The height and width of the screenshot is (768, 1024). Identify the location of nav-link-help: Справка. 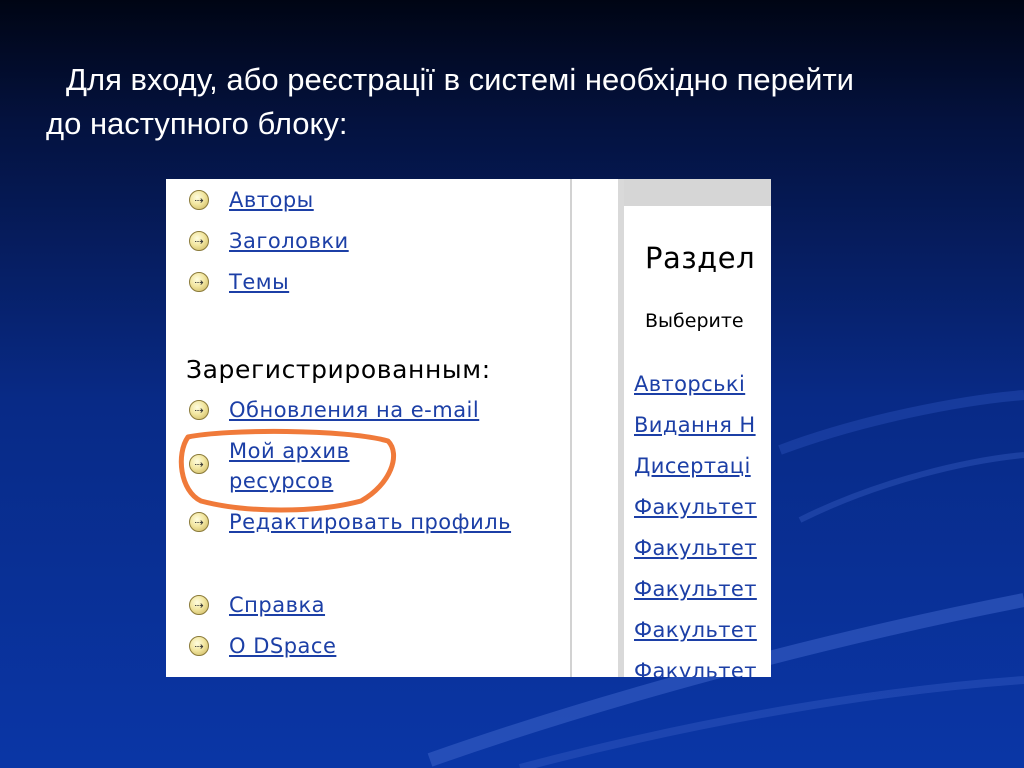
(277, 605).